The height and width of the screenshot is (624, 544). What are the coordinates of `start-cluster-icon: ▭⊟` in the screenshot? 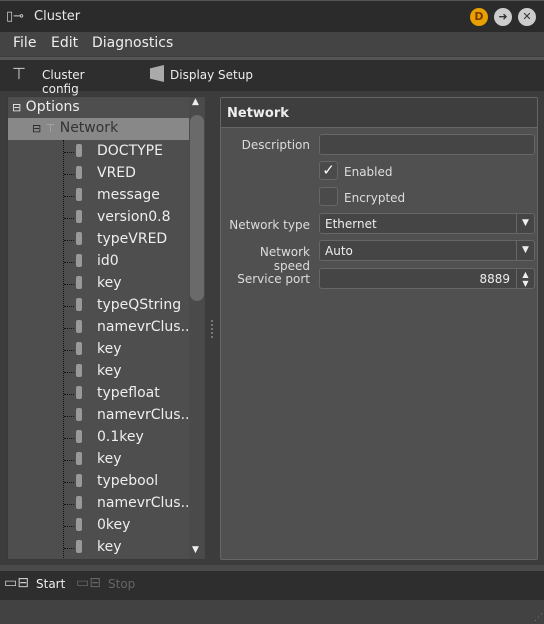 It's located at (16, 583).